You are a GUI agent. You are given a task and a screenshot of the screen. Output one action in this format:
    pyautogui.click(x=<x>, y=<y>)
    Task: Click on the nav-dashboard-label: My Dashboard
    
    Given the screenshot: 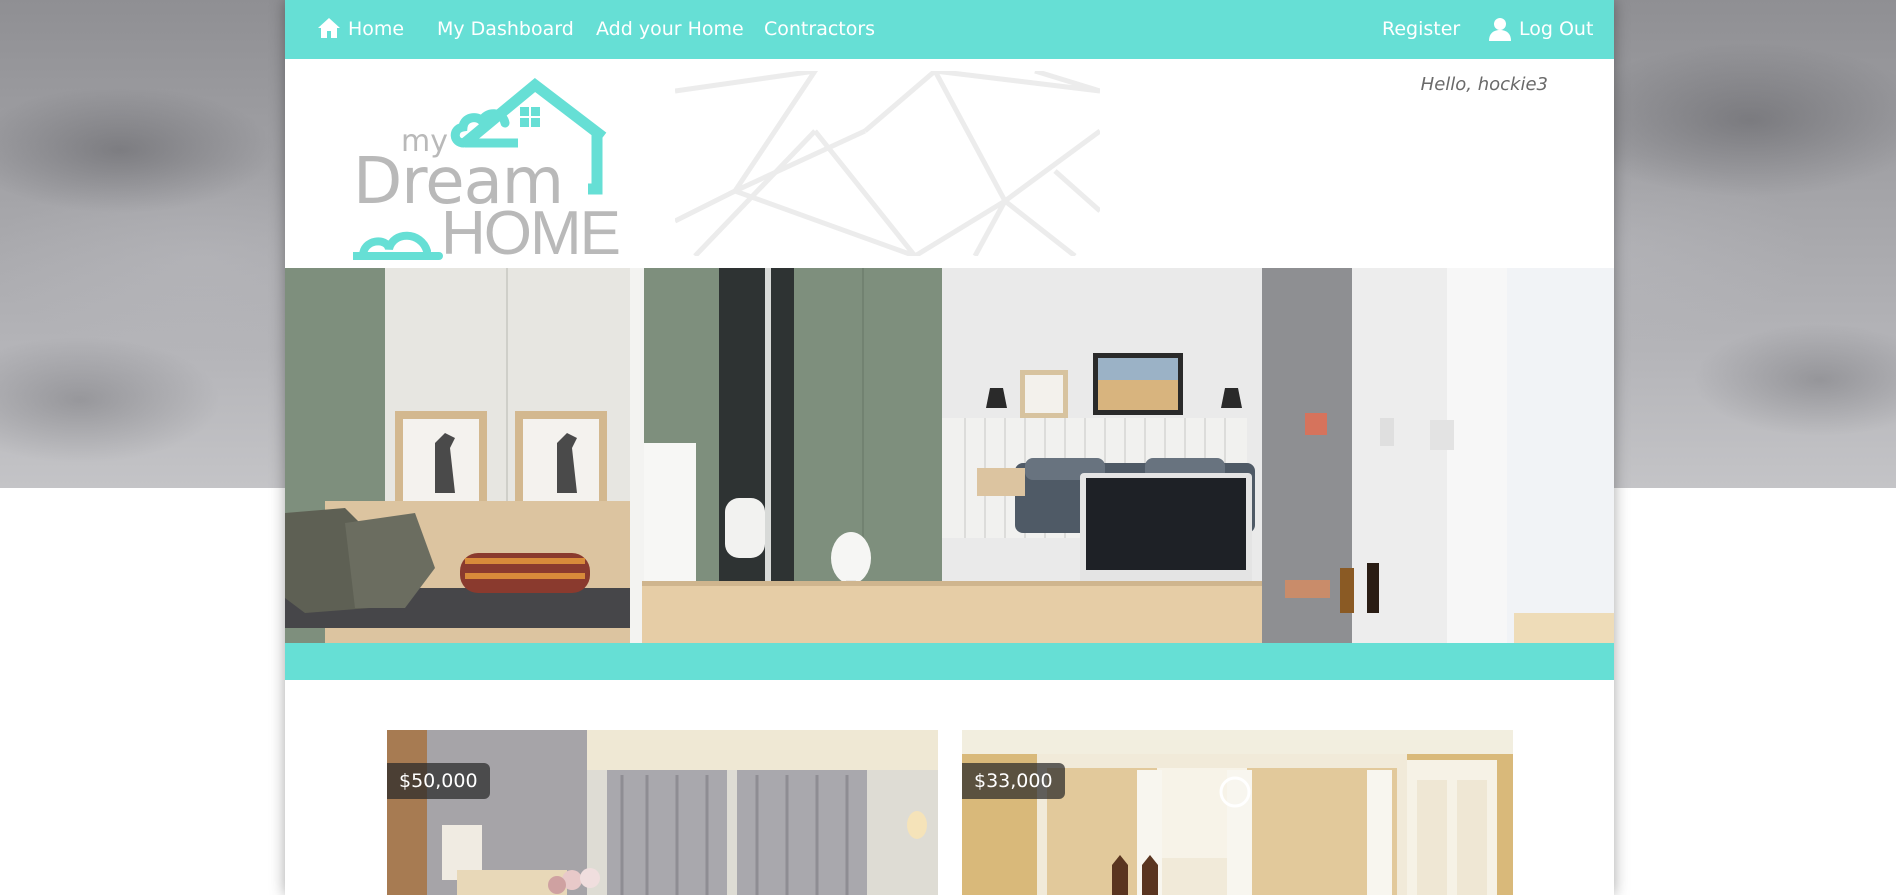 What is the action you would take?
    pyautogui.click(x=505, y=29)
    